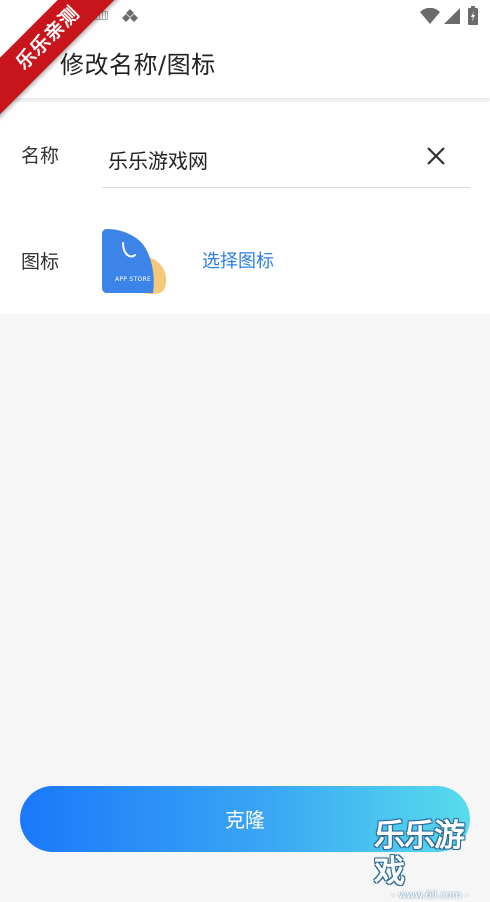  I want to click on clear-icon, so click(436, 156).